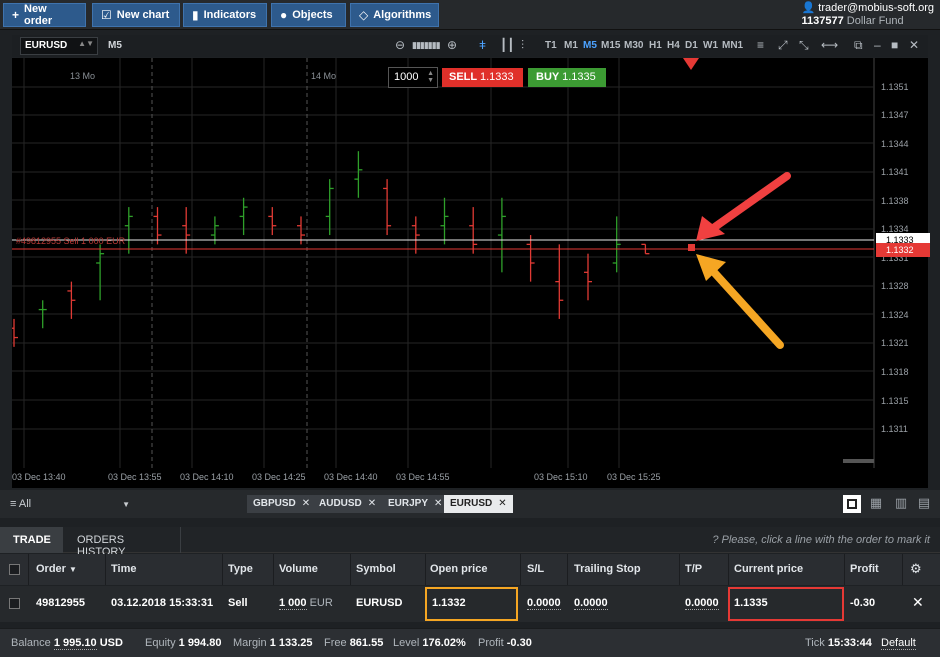 This screenshot has width=940, height=657. I want to click on new-chart-button: ☑ New chart, so click(136, 15).